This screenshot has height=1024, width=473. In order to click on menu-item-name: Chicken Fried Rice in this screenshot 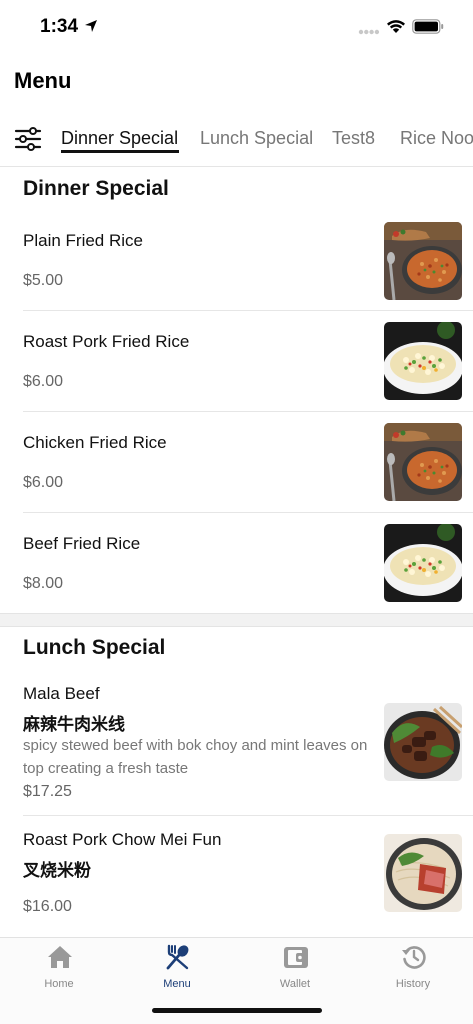, I will do `click(95, 442)`.